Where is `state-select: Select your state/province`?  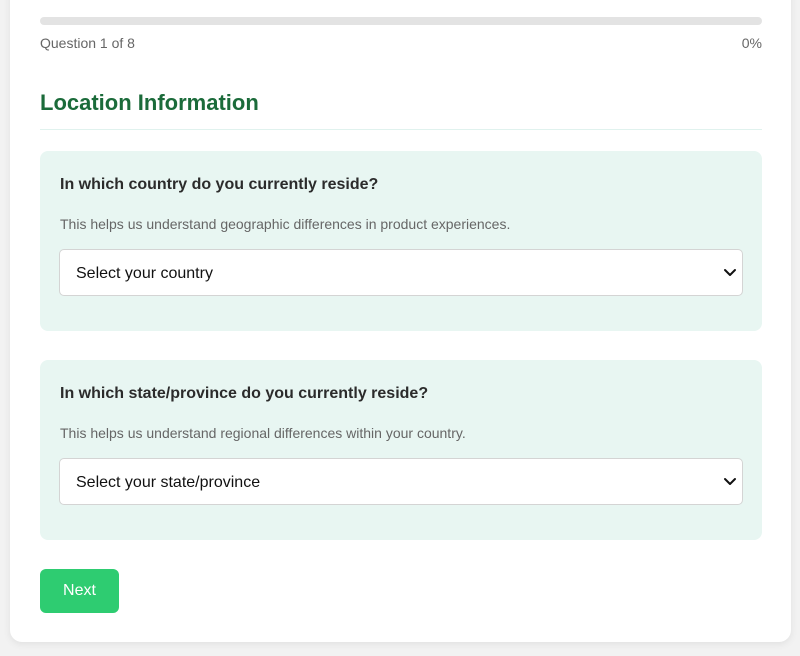 state-select: Select your state/province is located at coordinates (401, 481).